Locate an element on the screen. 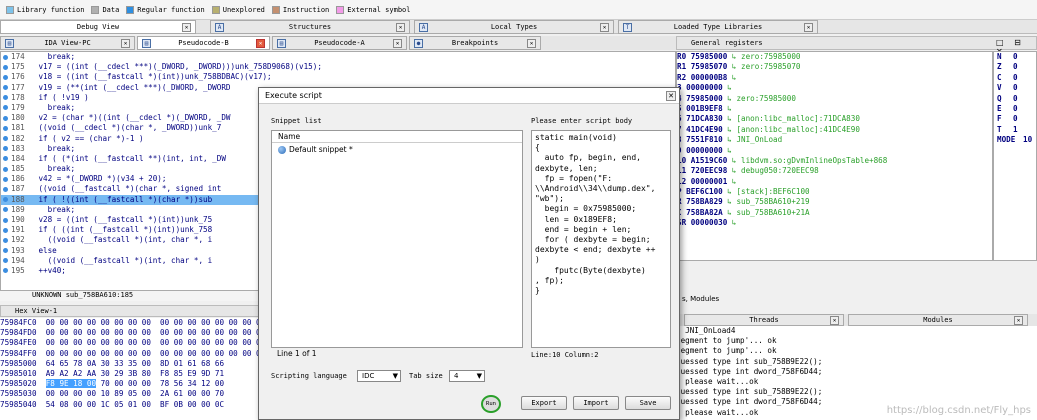  flag-row: C0 is located at coordinates (1015, 78).